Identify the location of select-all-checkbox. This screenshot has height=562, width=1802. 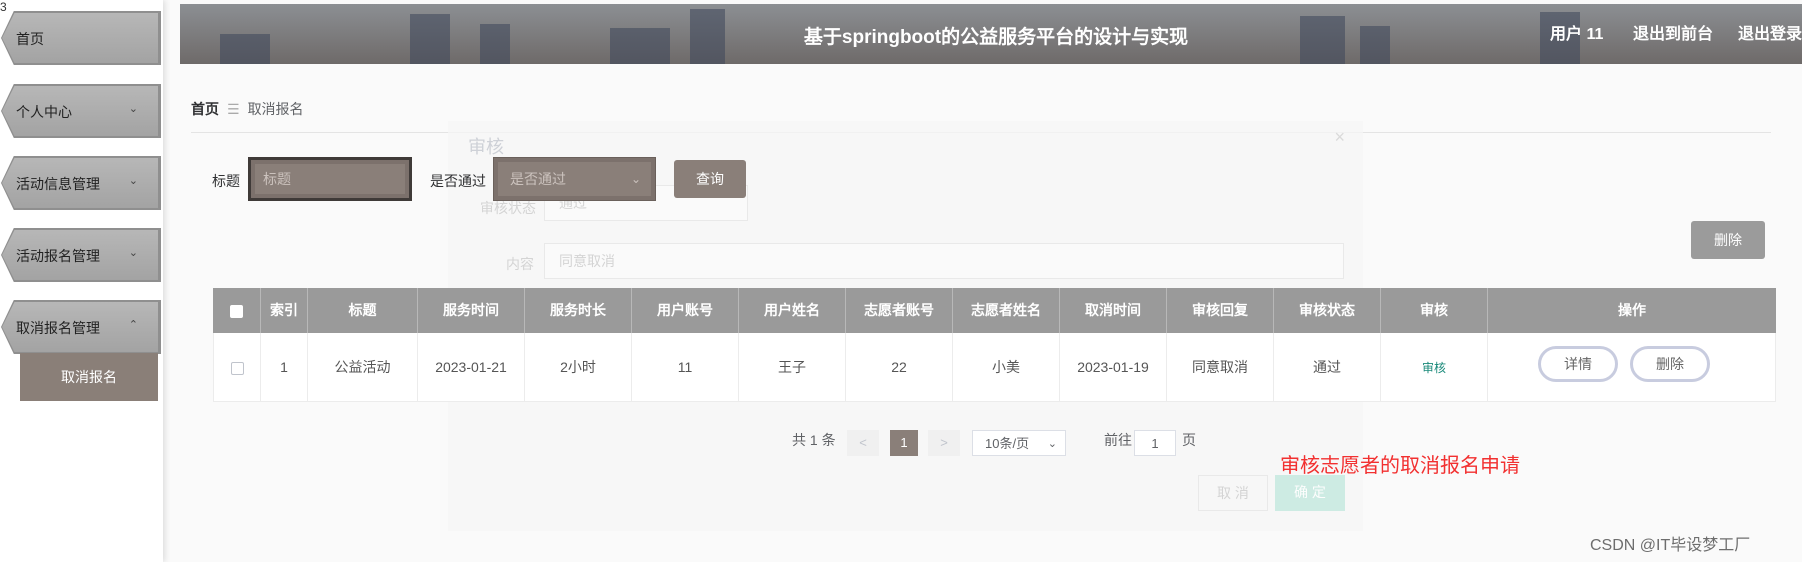
(236, 311).